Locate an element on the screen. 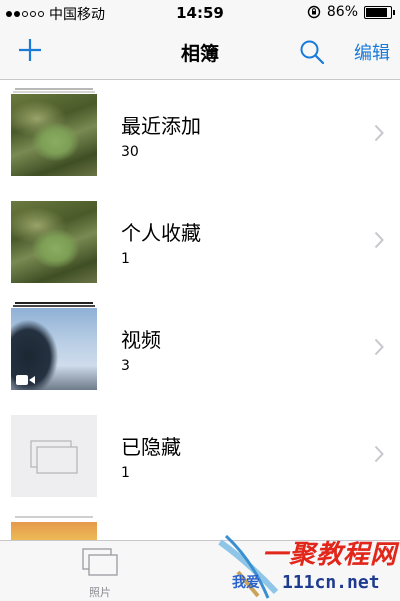 Image resolution: width=400 pixels, height=601 pixels. battery-level is located at coordinates (376, 12).